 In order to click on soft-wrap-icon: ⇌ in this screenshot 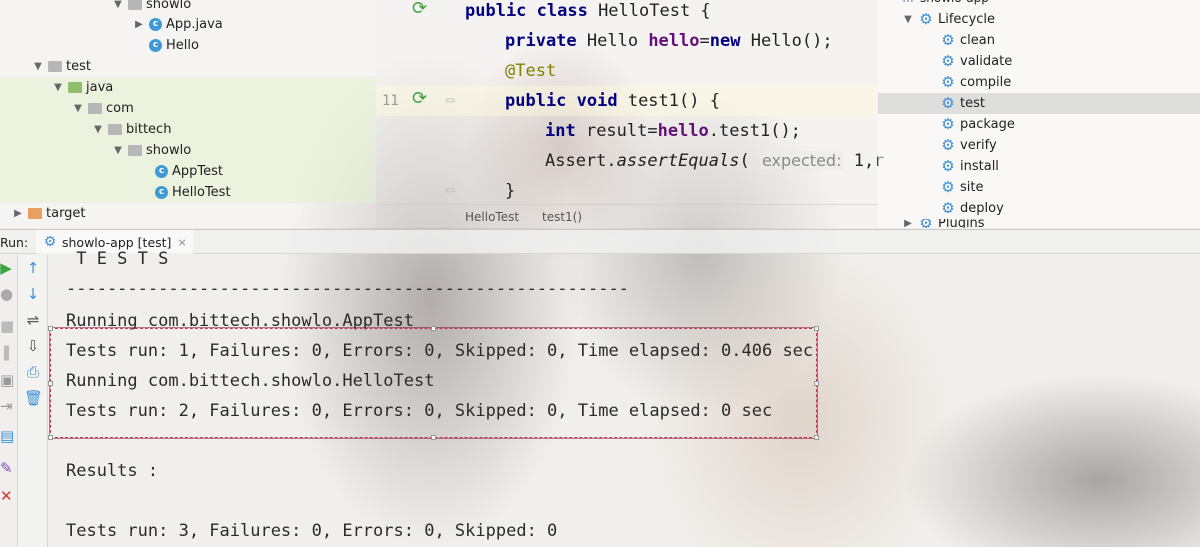, I will do `click(33, 320)`.